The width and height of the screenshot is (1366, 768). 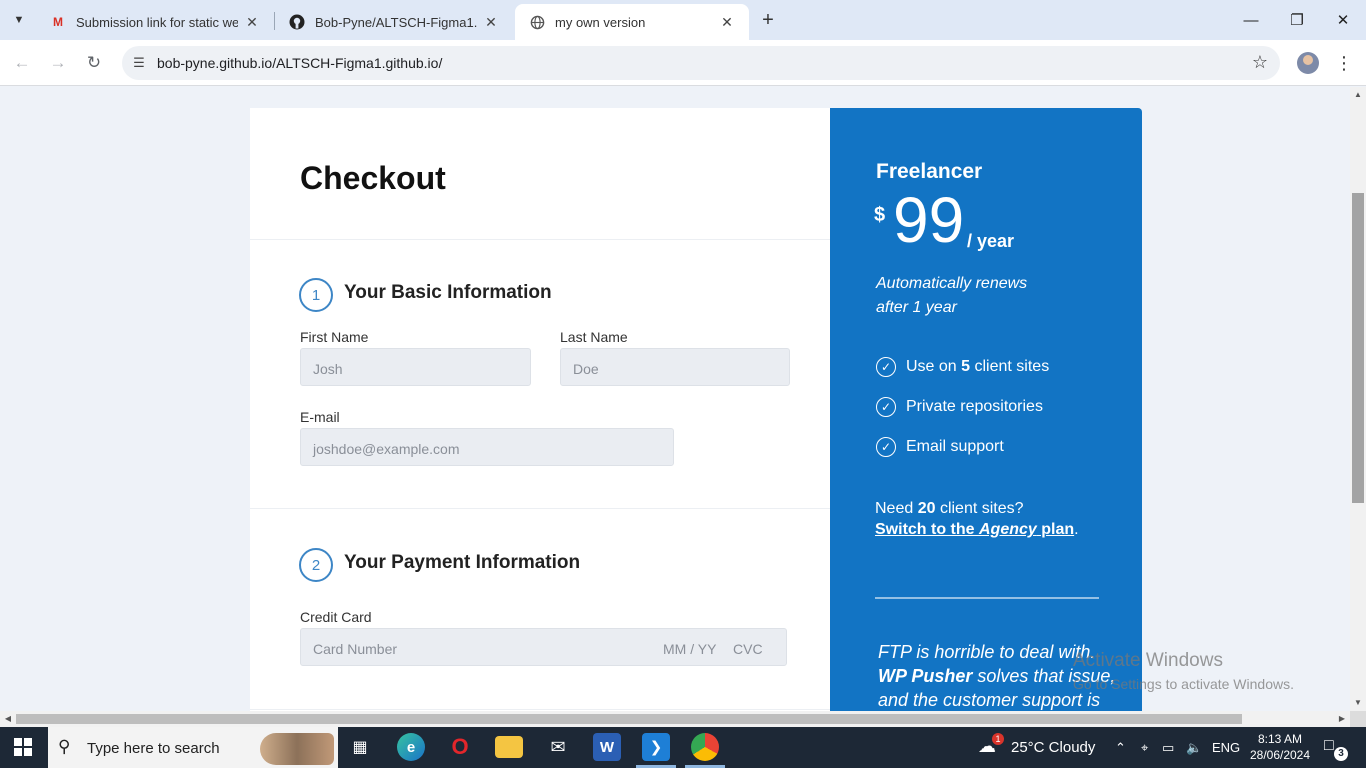 What do you see at coordinates (1260, 62) in the screenshot?
I see `bookmark-star-icon: ☆` at bounding box center [1260, 62].